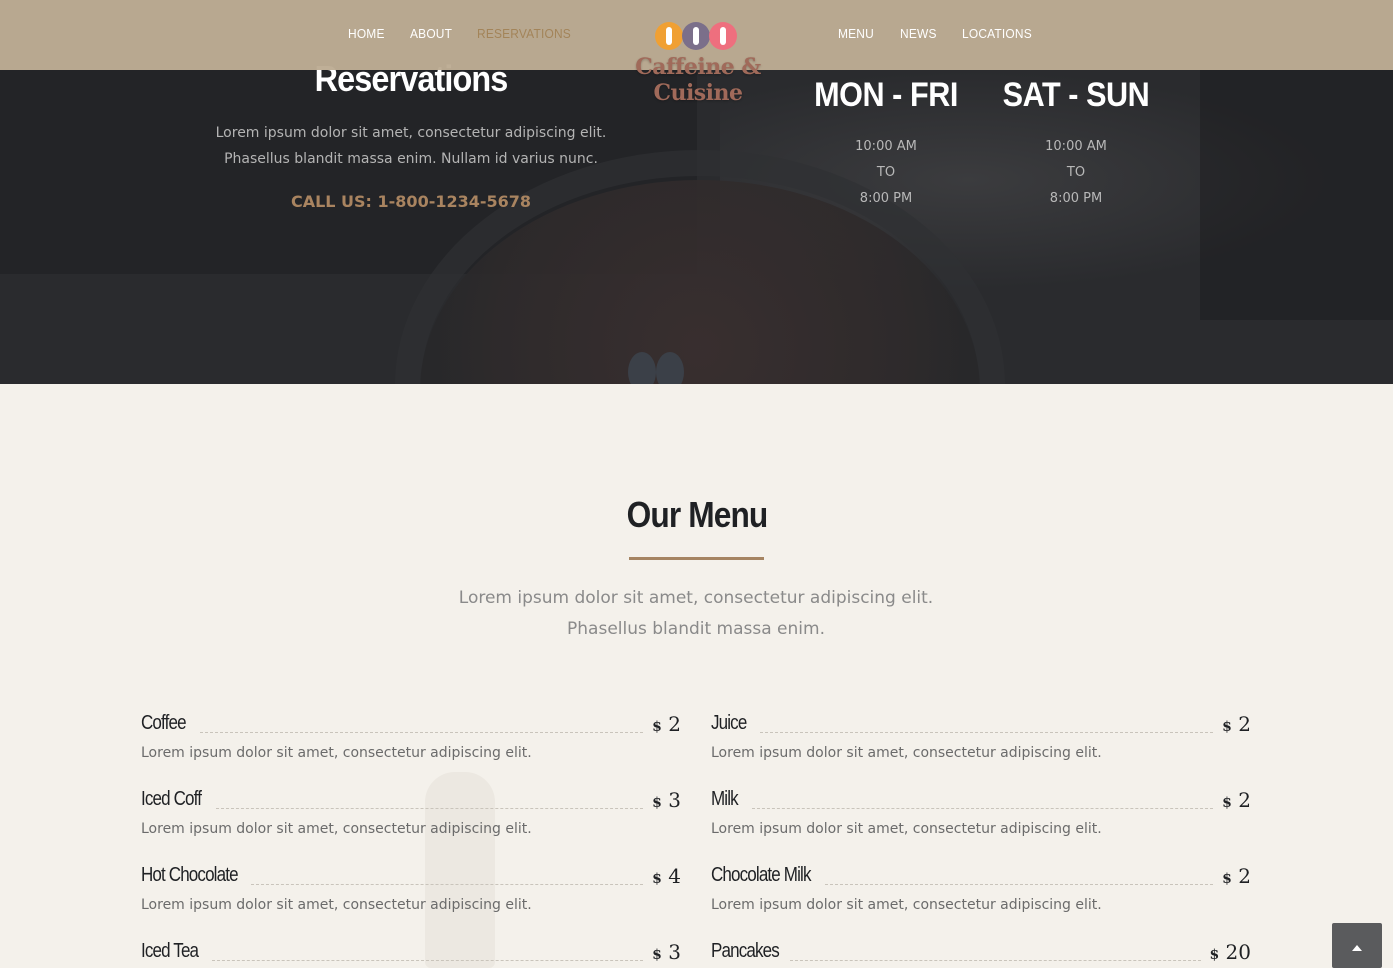 The height and width of the screenshot is (968, 1393). Describe the element at coordinates (761, 875) in the screenshot. I see `menu-item-name: Chocolate Milk` at that location.